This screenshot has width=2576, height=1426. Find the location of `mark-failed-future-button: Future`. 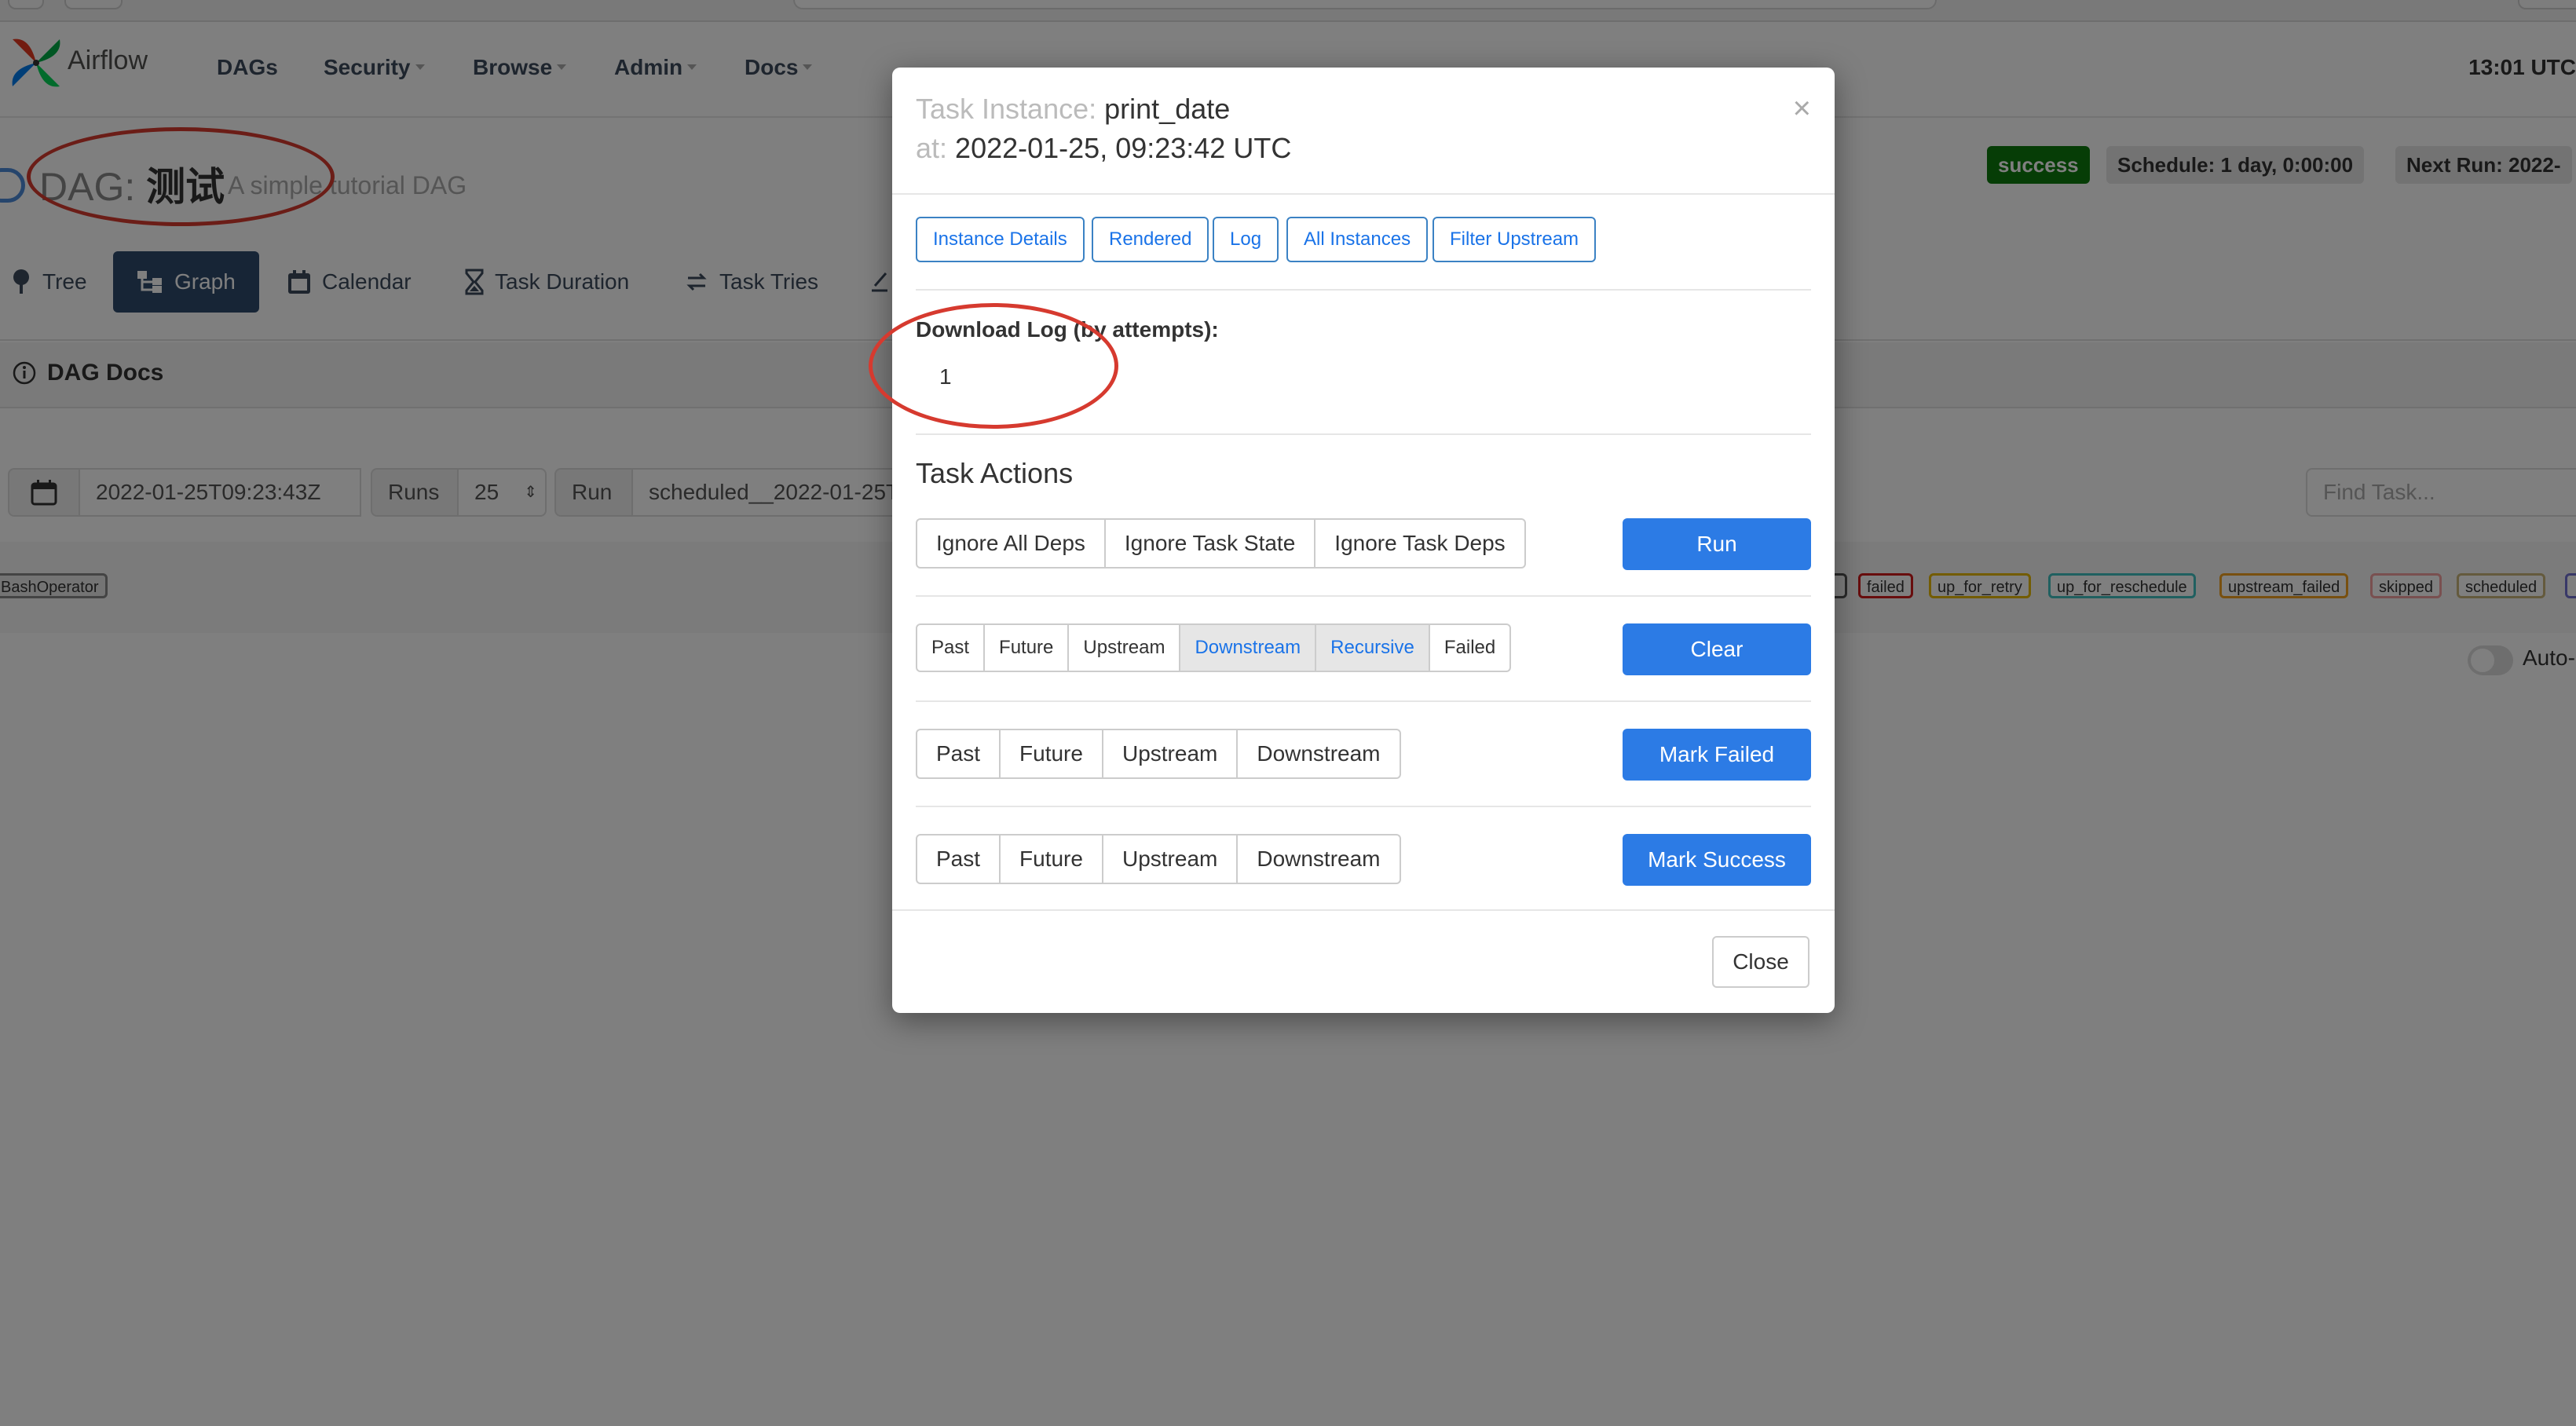

mark-failed-future-button: Future is located at coordinates (1052, 754).